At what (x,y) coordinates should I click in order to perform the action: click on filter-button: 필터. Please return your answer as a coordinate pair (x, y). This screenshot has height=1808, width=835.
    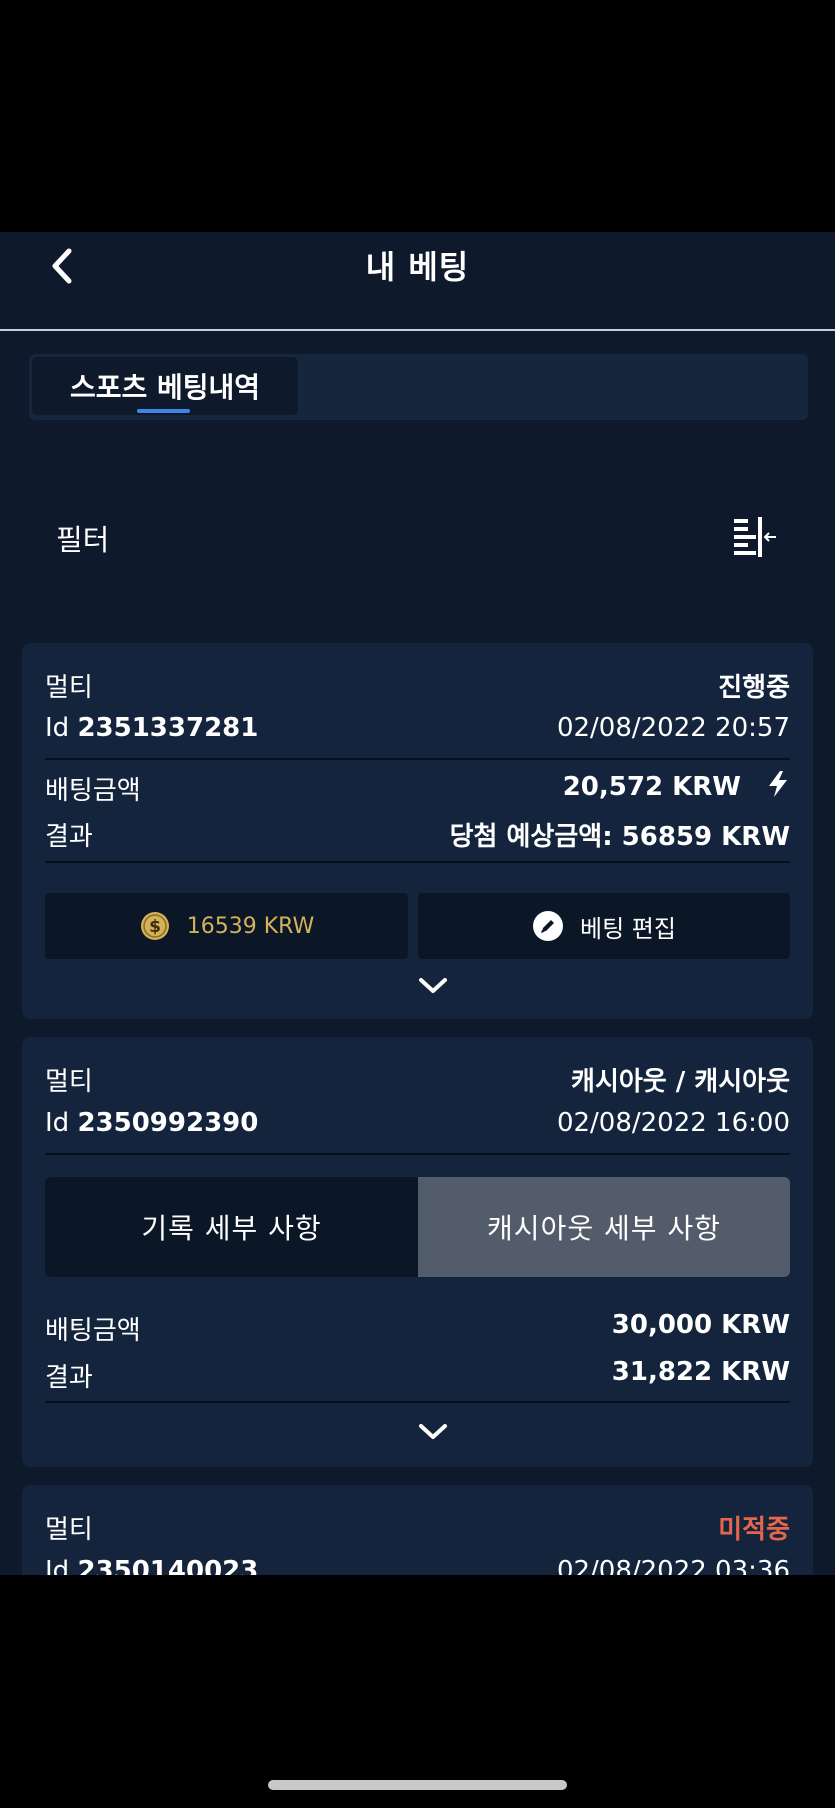
    Looking at the image, I should click on (82, 538).